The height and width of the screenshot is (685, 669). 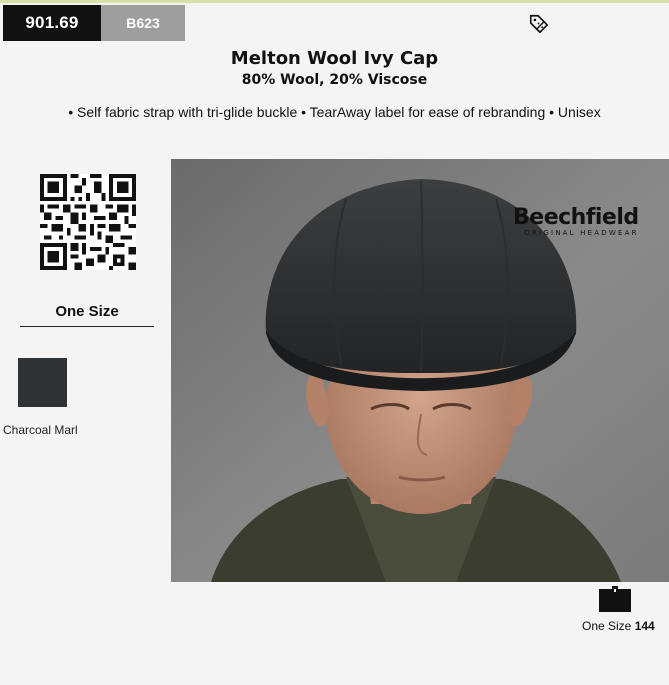 I want to click on product-composition: 80% Wool, 20% Viscose, so click(x=334, y=80).